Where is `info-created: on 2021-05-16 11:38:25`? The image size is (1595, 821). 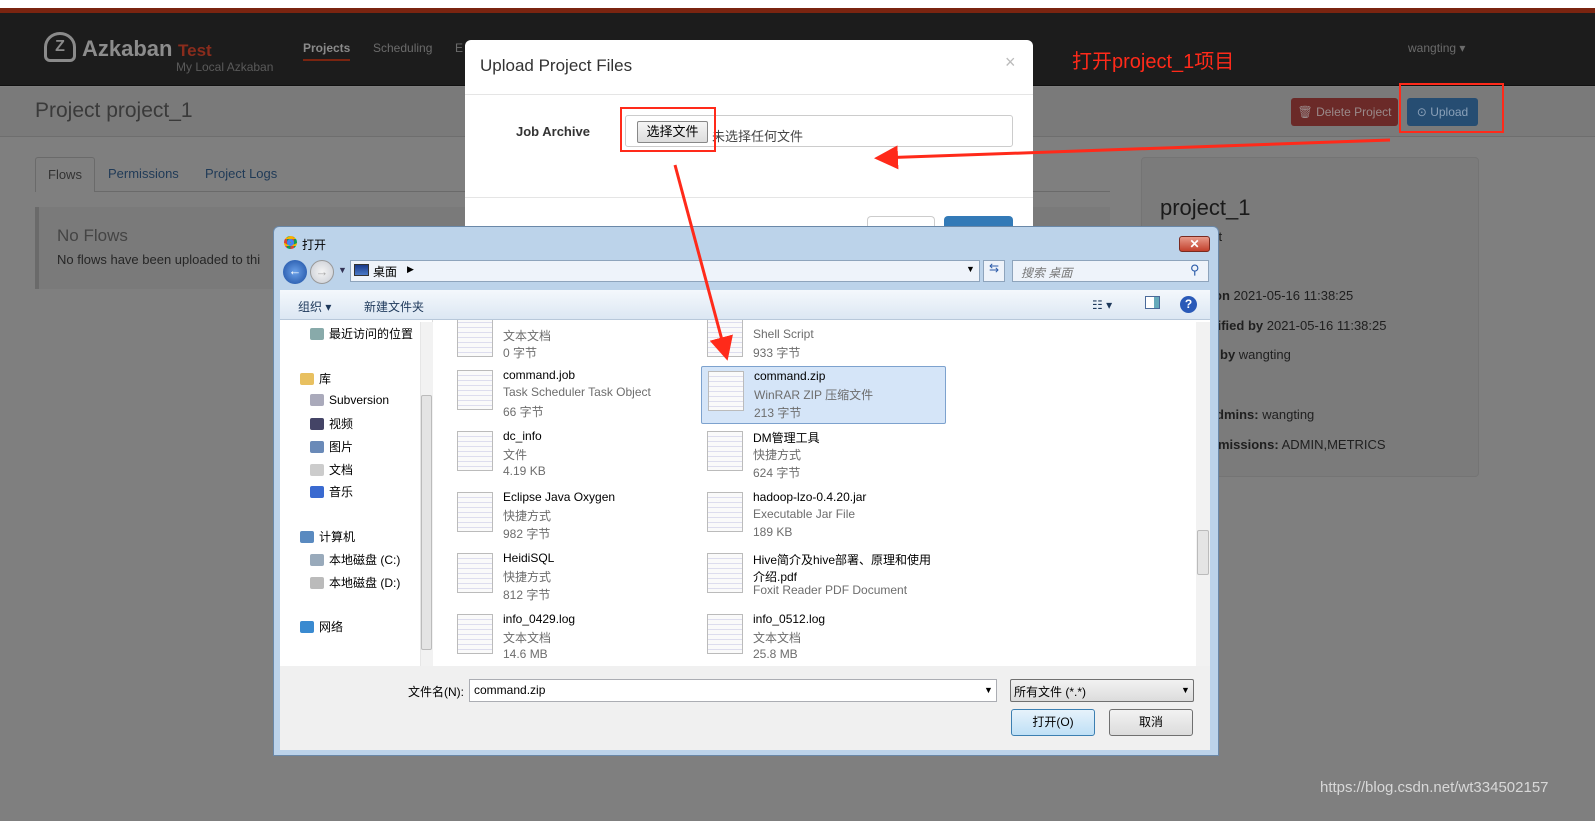
info-created: on 2021-05-16 11:38:25 is located at coordinates (1283, 295).